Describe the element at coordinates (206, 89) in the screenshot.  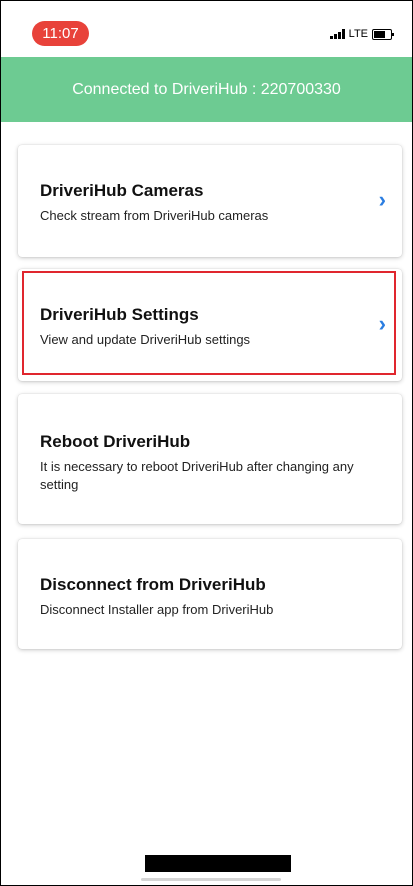
I see `connection-header: Connected to DriveriHub : 220700330` at that location.